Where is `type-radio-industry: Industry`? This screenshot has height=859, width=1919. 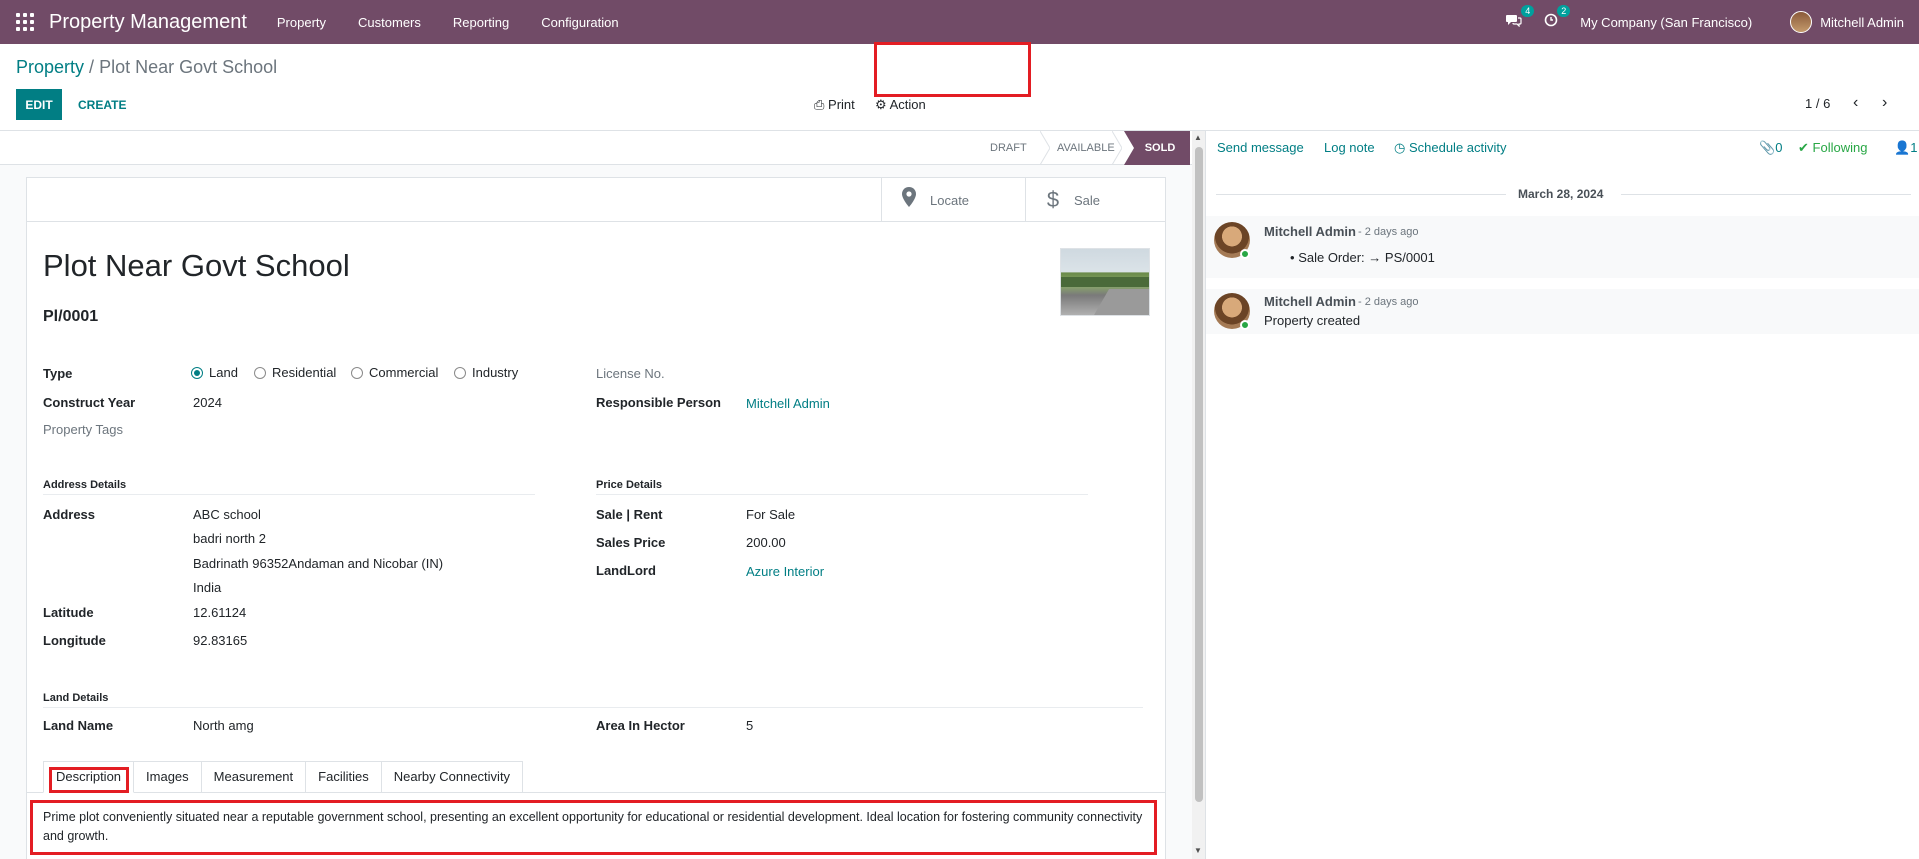 type-radio-industry: Industry is located at coordinates (486, 372).